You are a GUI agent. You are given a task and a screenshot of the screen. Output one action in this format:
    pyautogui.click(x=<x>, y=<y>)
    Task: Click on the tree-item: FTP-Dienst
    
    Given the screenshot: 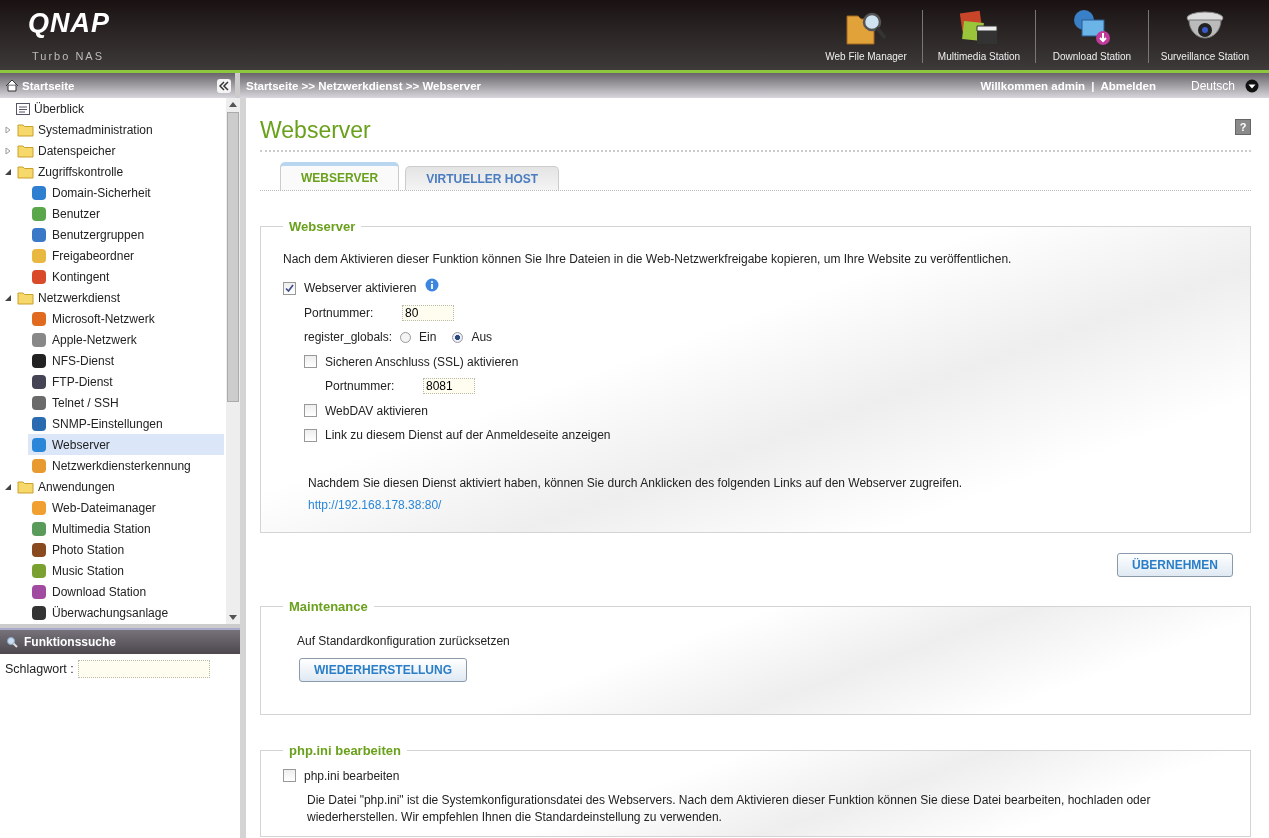 What is the action you would take?
    pyautogui.click(x=126, y=381)
    